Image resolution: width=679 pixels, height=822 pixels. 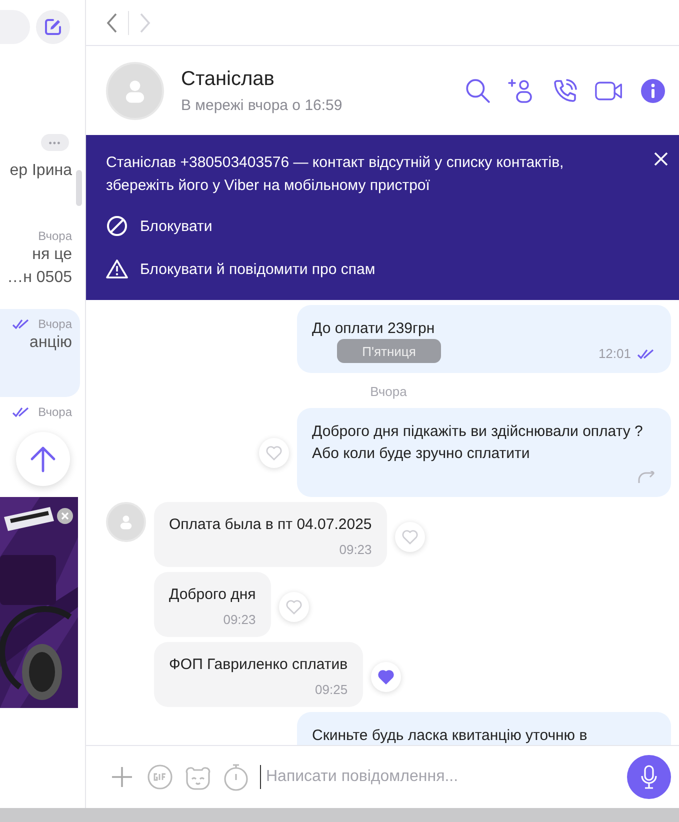 I want to click on chevron-right-icon, so click(x=145, y=22).